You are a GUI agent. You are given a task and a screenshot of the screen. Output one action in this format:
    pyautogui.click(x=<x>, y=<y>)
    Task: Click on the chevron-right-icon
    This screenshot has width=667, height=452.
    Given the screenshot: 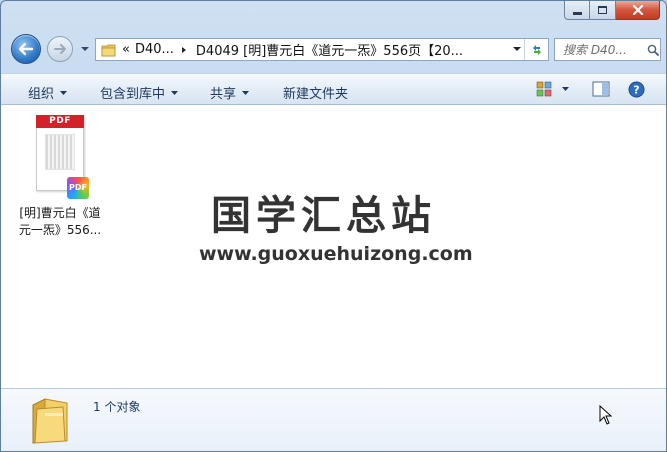 What is the action you would take?
    pyautogui.click(x=184, y=50)
    